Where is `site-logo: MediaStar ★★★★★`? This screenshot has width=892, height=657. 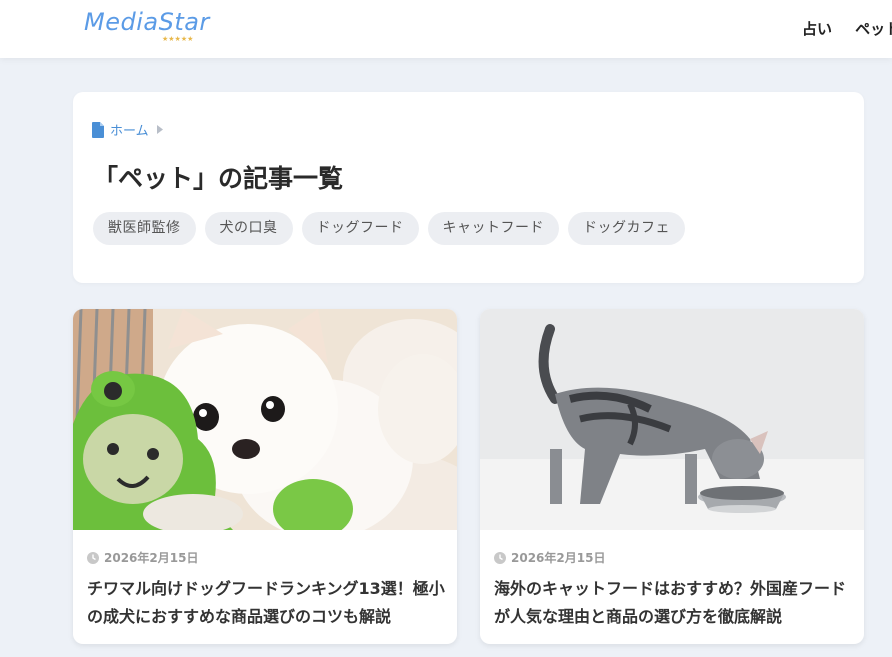 site-logo: MediaStar ★★★★★ is located at coordinates (149, 28).